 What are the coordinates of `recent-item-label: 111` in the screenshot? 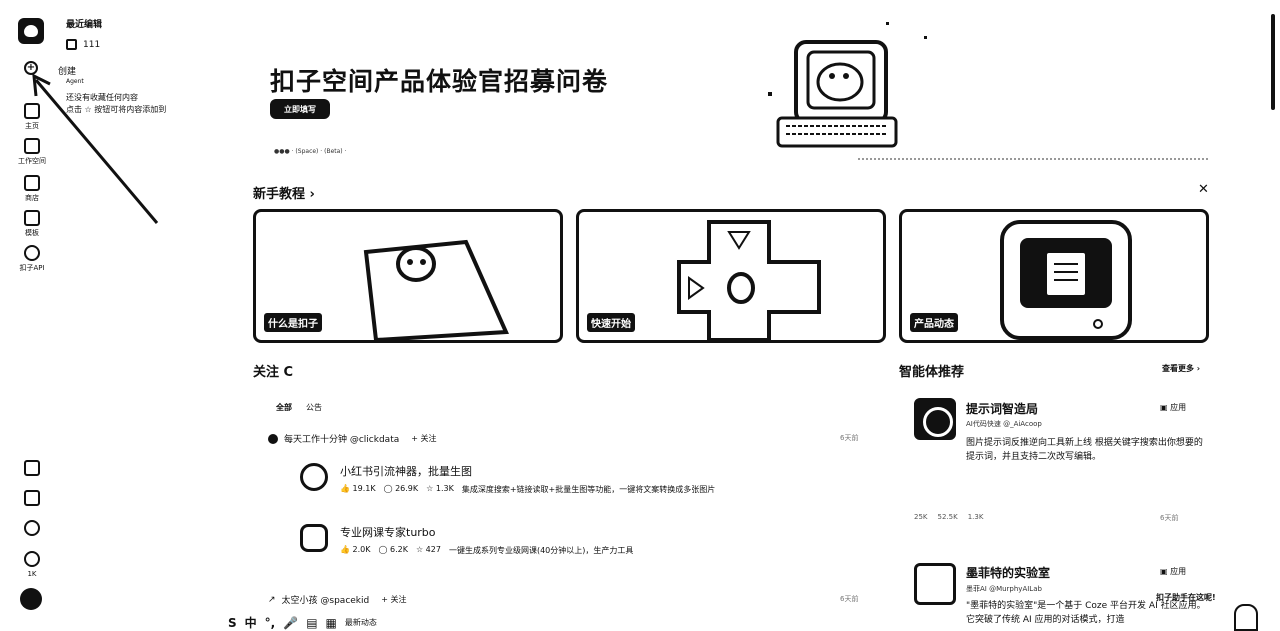 It's located at (92, 44).